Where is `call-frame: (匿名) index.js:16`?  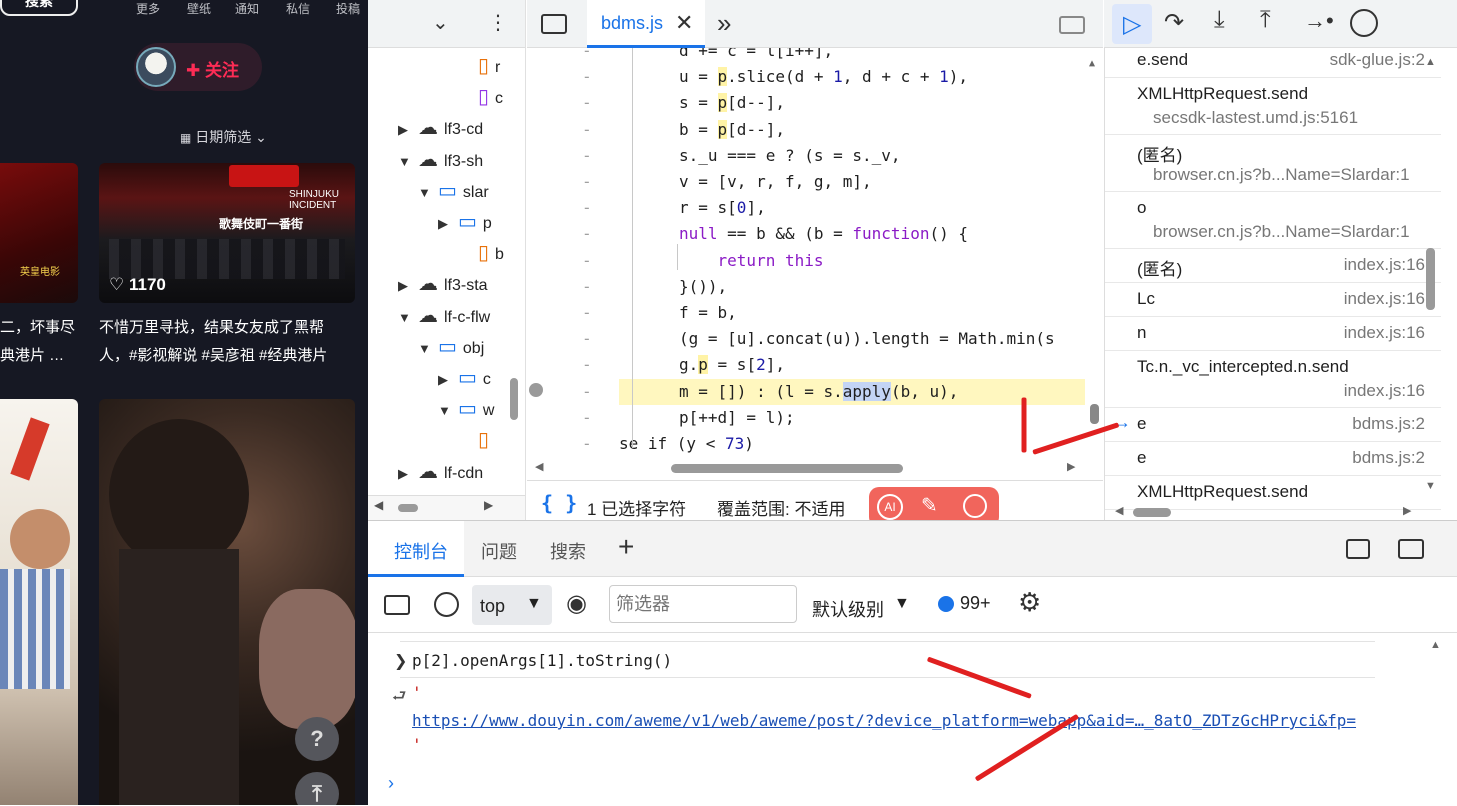
call-frame: (匿名) index.js:16 is located at coordinates (1273, 266).